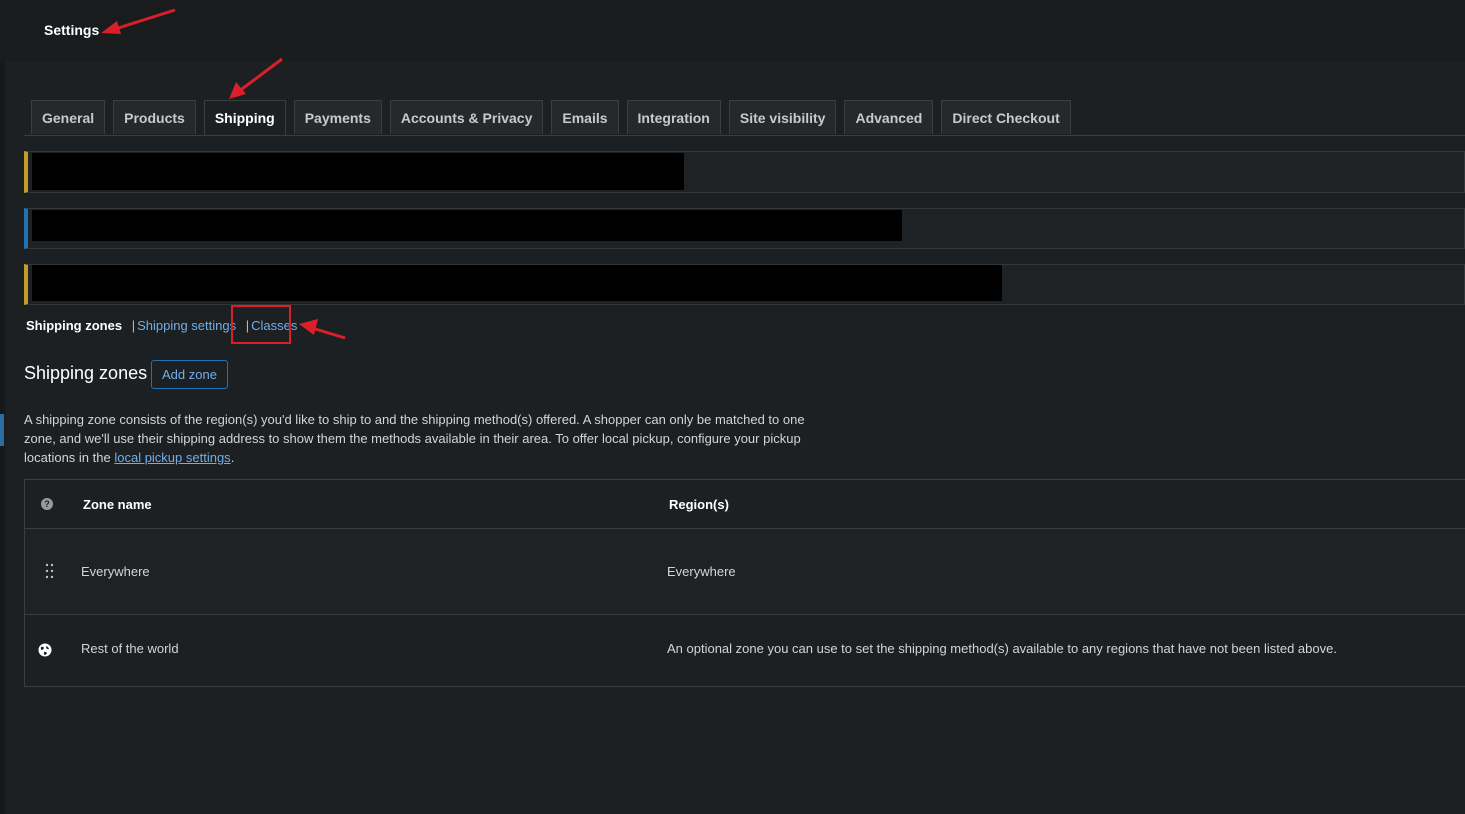  Describe the element at coordinates (223, 174) in the screenshot. I see `annotation-arrows` at that location.